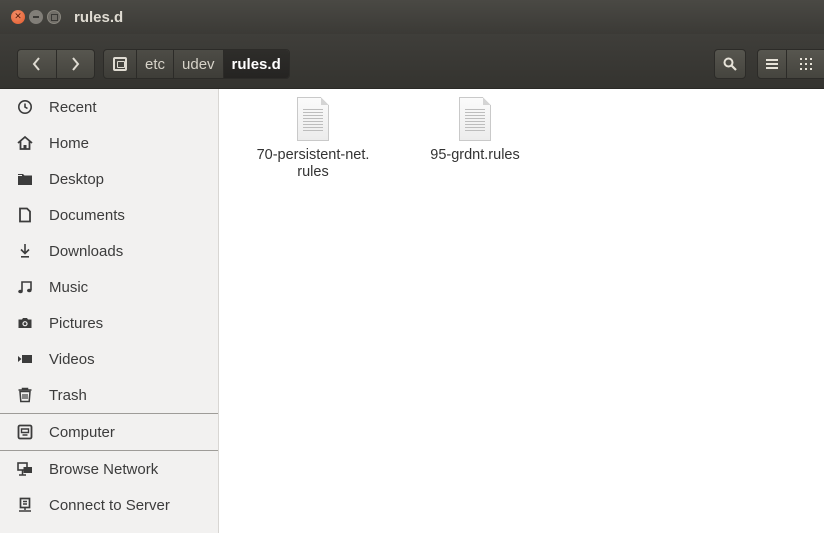 This screenshot has width=824, height=533. I want to click on sidebar-item-label: Pictures, so click(76, 323).